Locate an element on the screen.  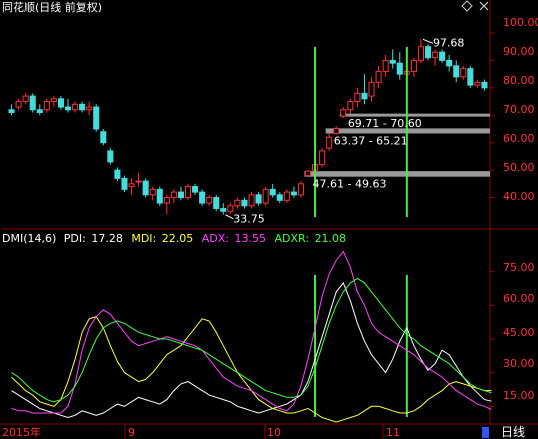
pdi-label: PDI: is located at coordinates (75, 238).